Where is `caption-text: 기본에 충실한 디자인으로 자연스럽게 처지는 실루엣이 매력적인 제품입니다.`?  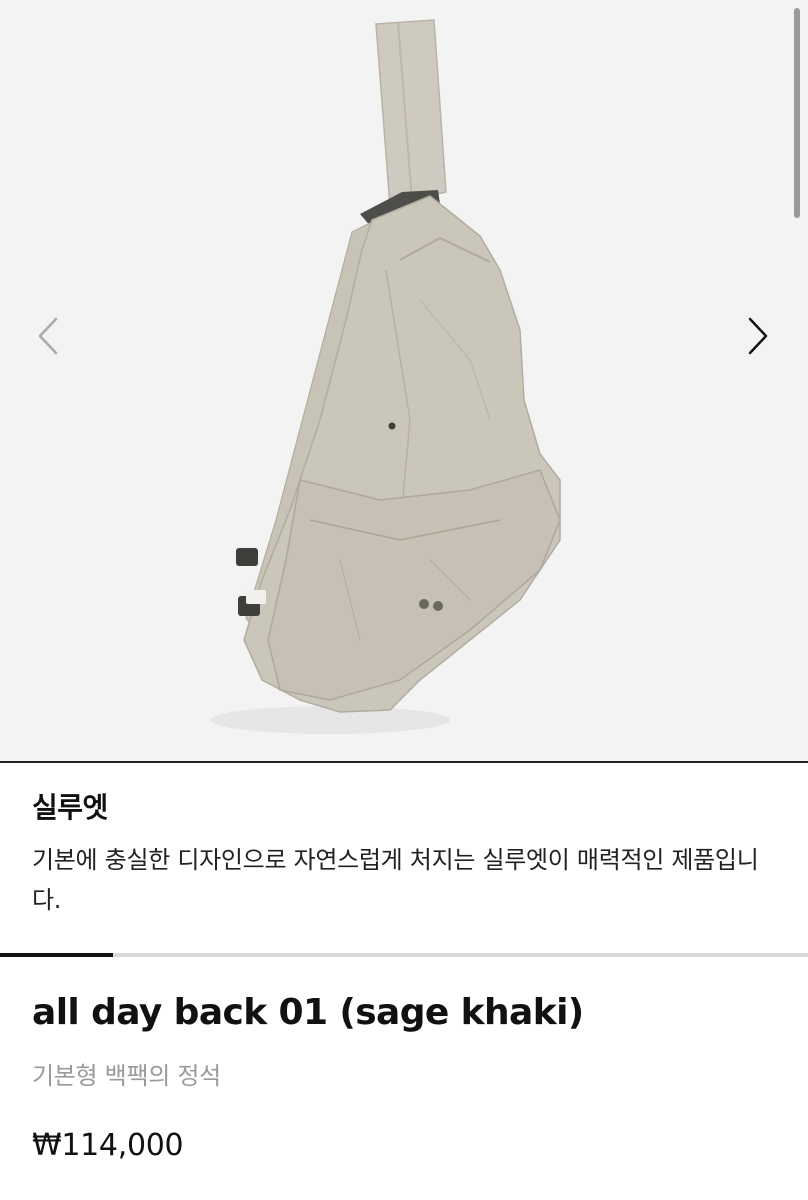
caption-text: 기본에 충실한 디자인으로 자연스럽게 처지는 실루엣이 매력적인 제품입니다. is located at coordinates (395, 880).